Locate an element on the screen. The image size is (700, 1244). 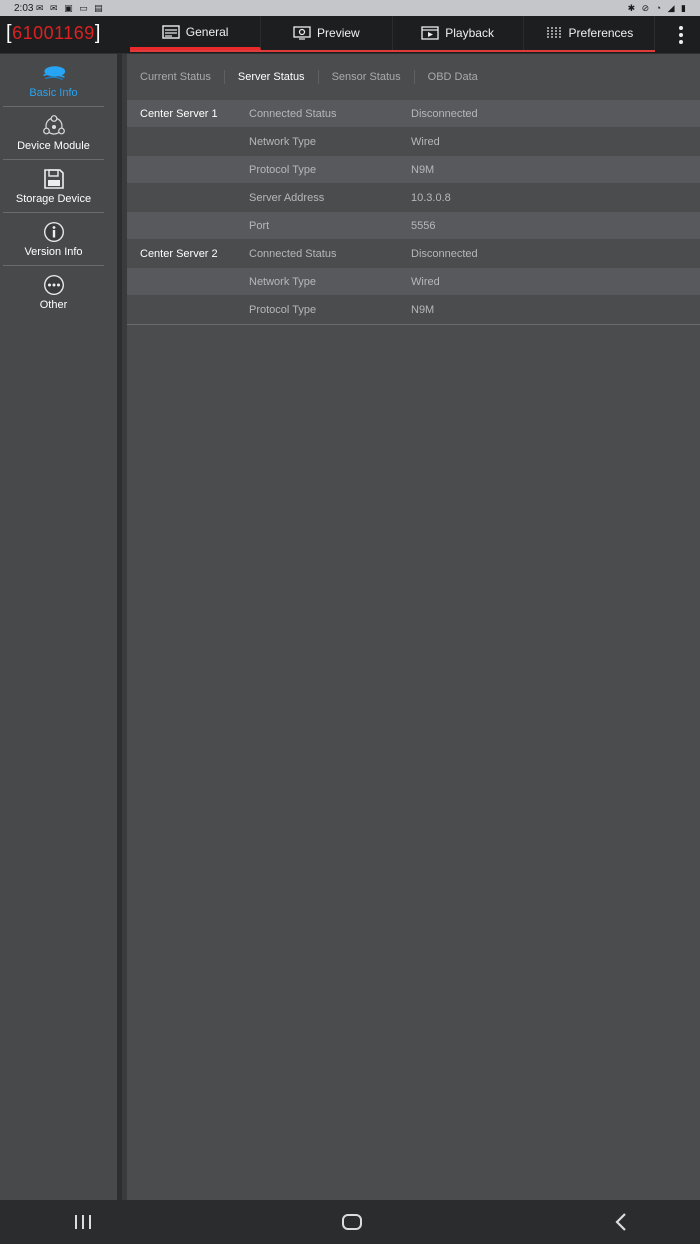
device-id-number: 61001169 is located at coordinates (53, 33).